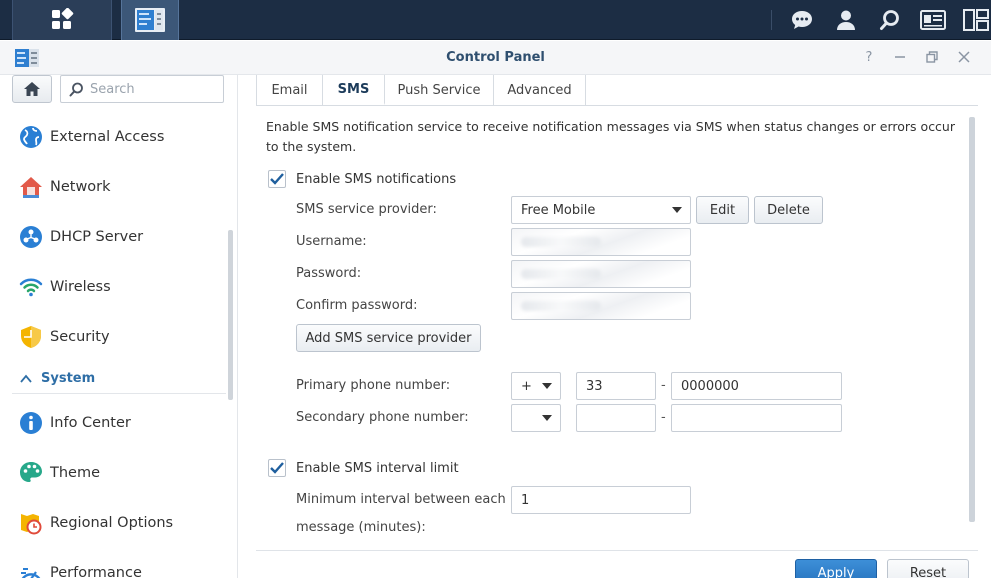  Describe the element at coordinates (558, 210) in the screenshot. I see `provider-value: Free Mobile` at that location.